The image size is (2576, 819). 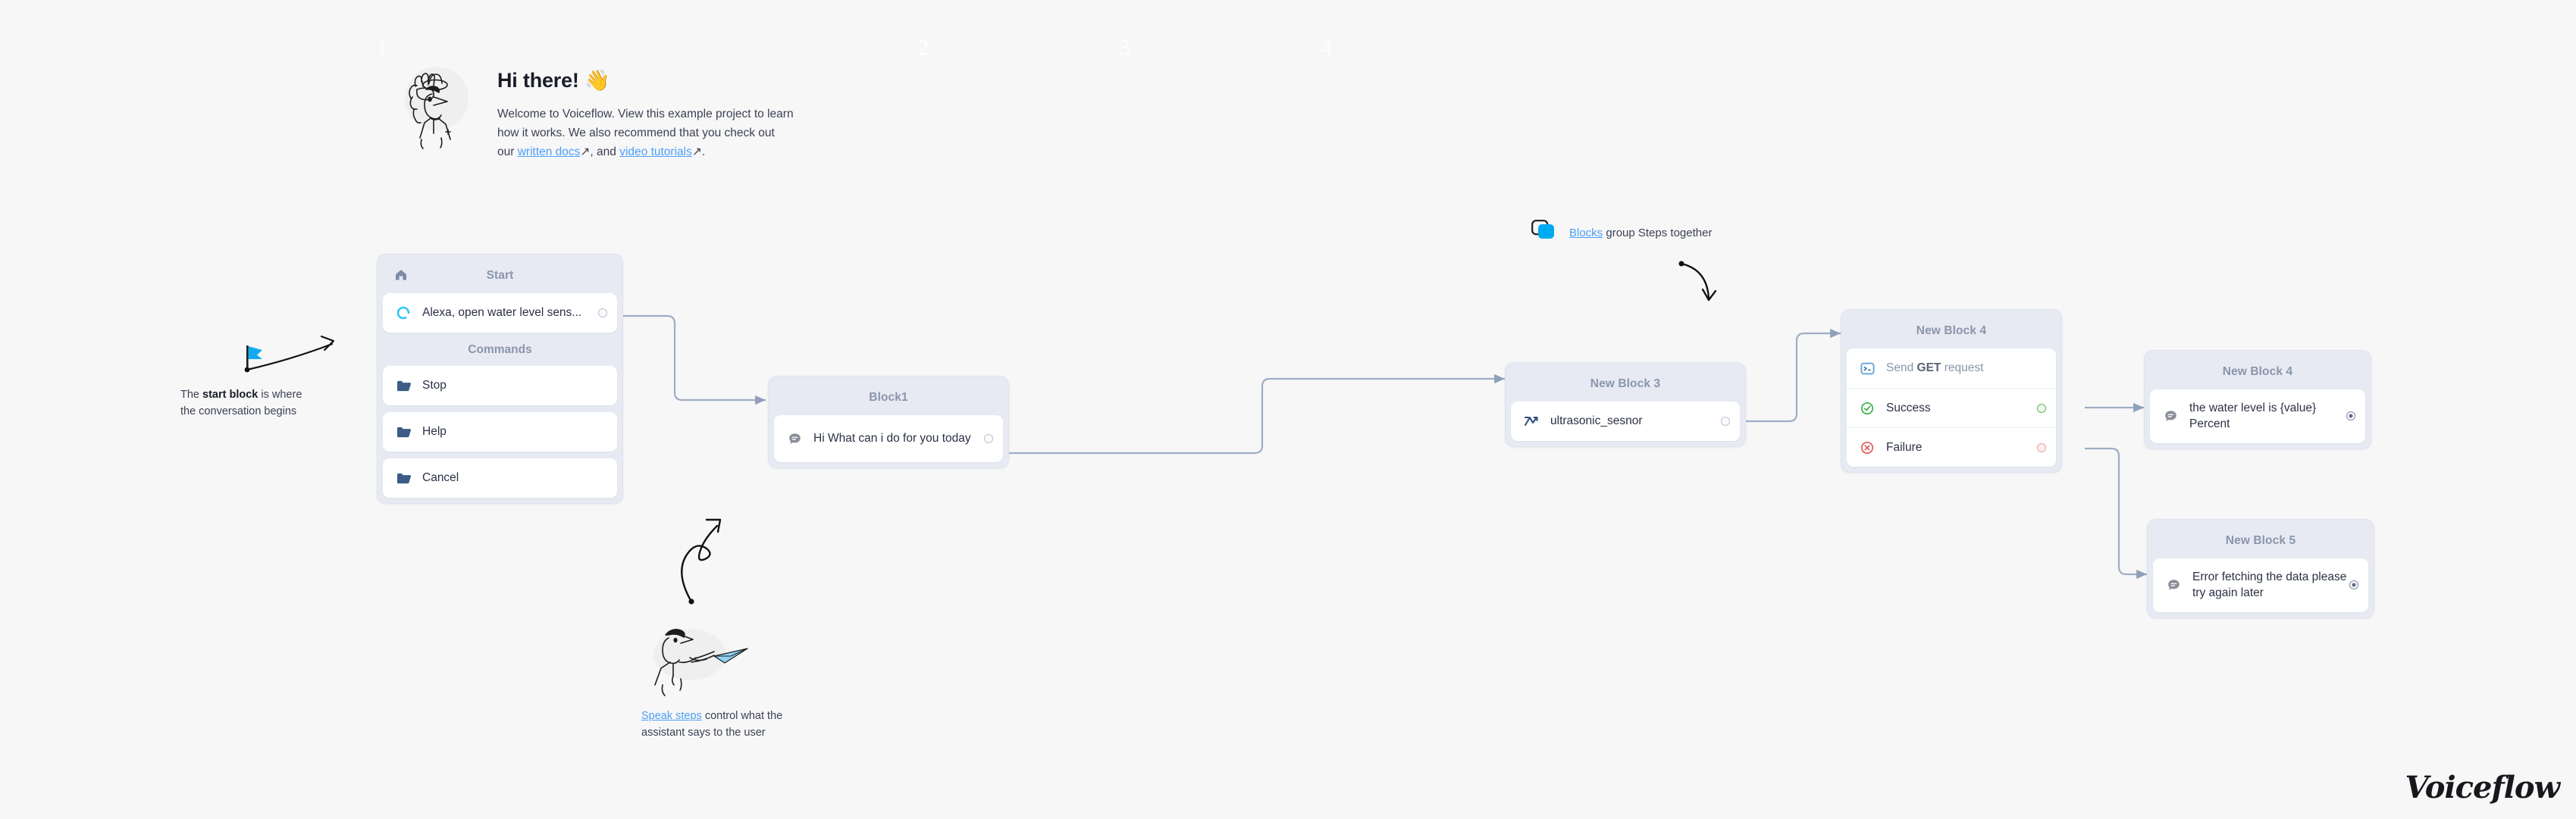 I want to click on step-speak-water-level-label: the water level is {value} Percent, so click(x=2253, y=417).